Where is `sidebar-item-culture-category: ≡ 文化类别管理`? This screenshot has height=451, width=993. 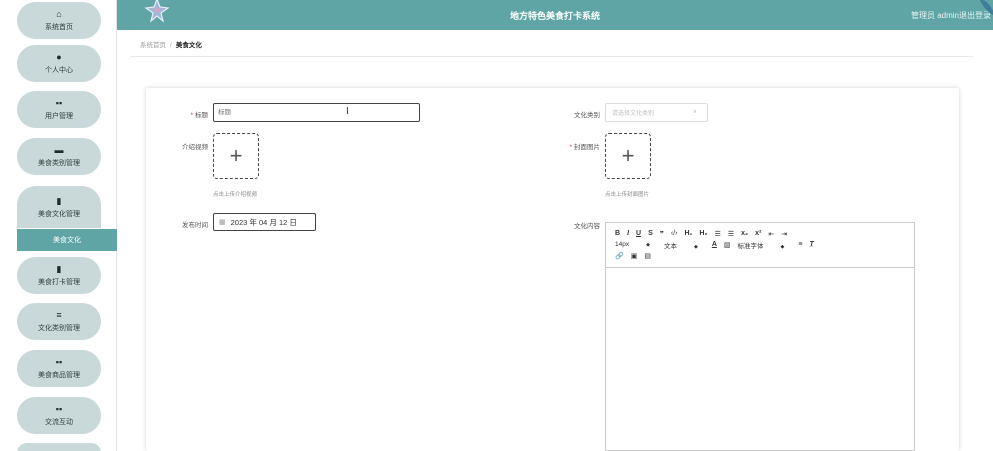
sidebar-item-culture-category: ≡ 文化类别管理 is located at coordinates (59, 321).